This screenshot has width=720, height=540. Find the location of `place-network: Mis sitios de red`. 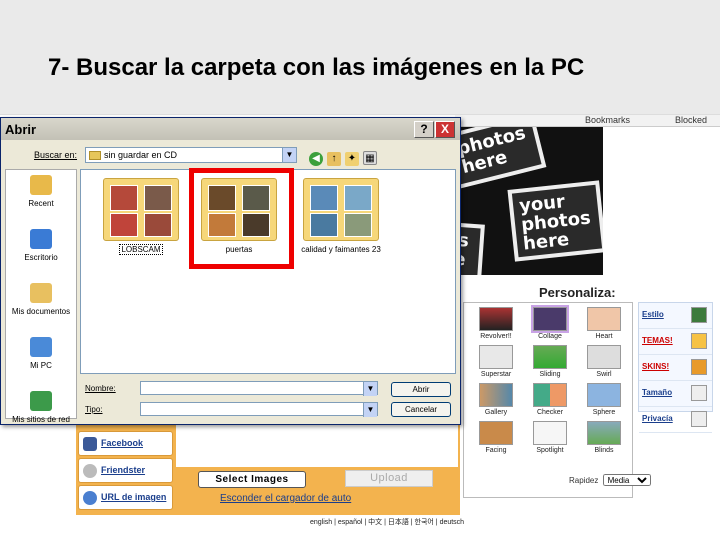

place-network: Mis sitios de red is located at coordinates (41, 413).